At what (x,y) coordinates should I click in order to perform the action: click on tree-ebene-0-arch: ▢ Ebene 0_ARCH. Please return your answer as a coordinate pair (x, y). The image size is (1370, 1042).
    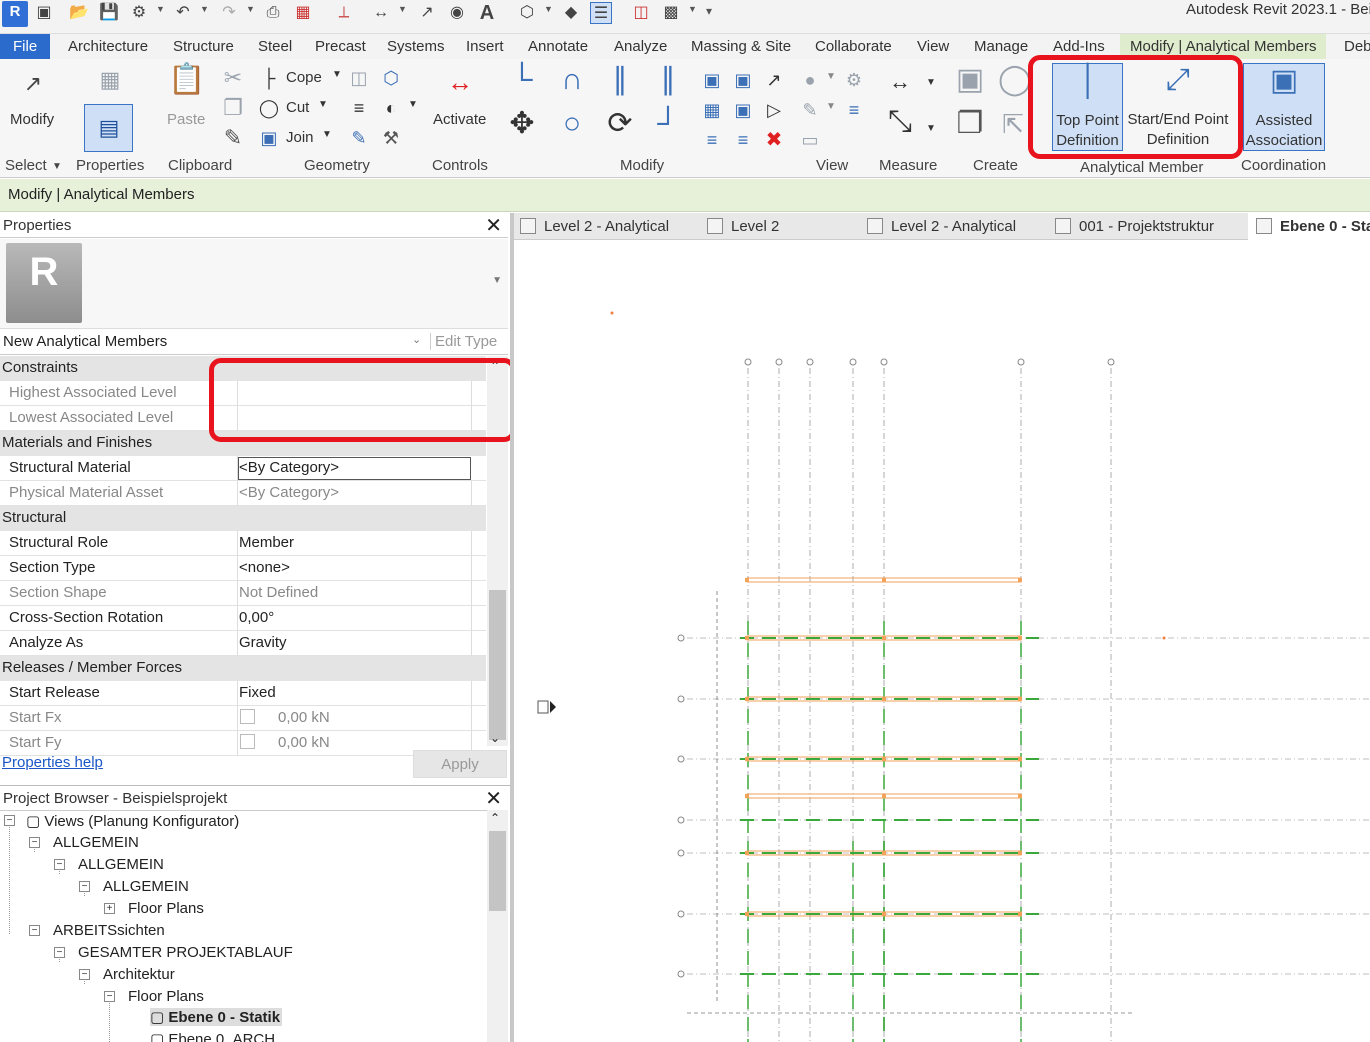
    Looking at the image, I should click on (212, 1036).